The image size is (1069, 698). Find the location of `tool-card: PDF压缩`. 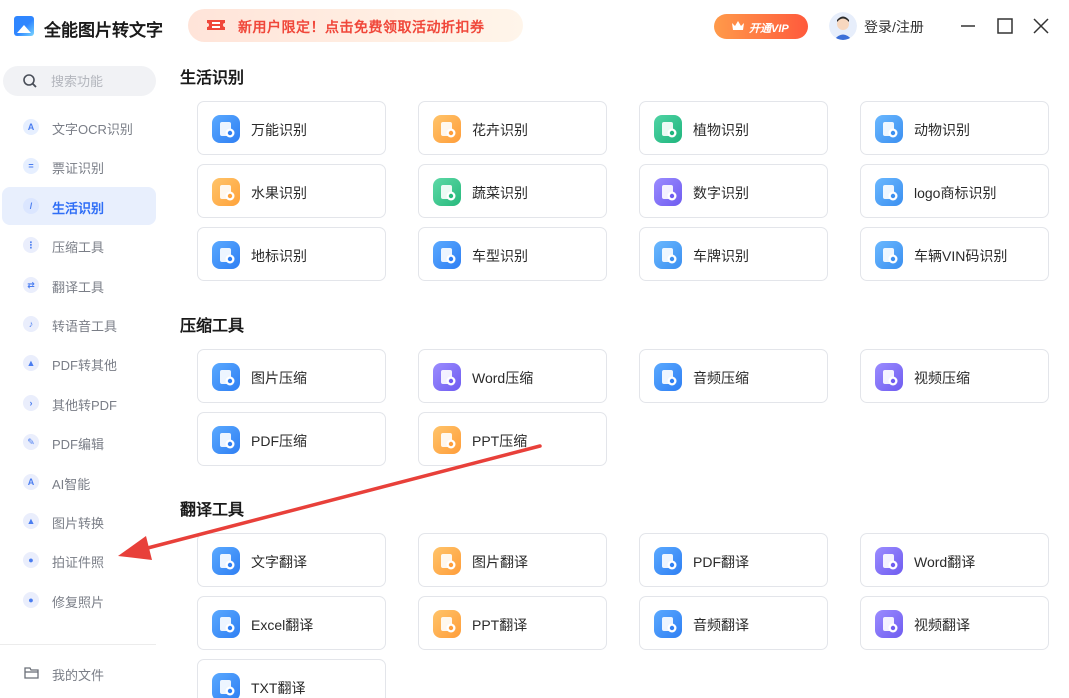

tool-card: PDF压缩 is located at coordinates (291, 439).